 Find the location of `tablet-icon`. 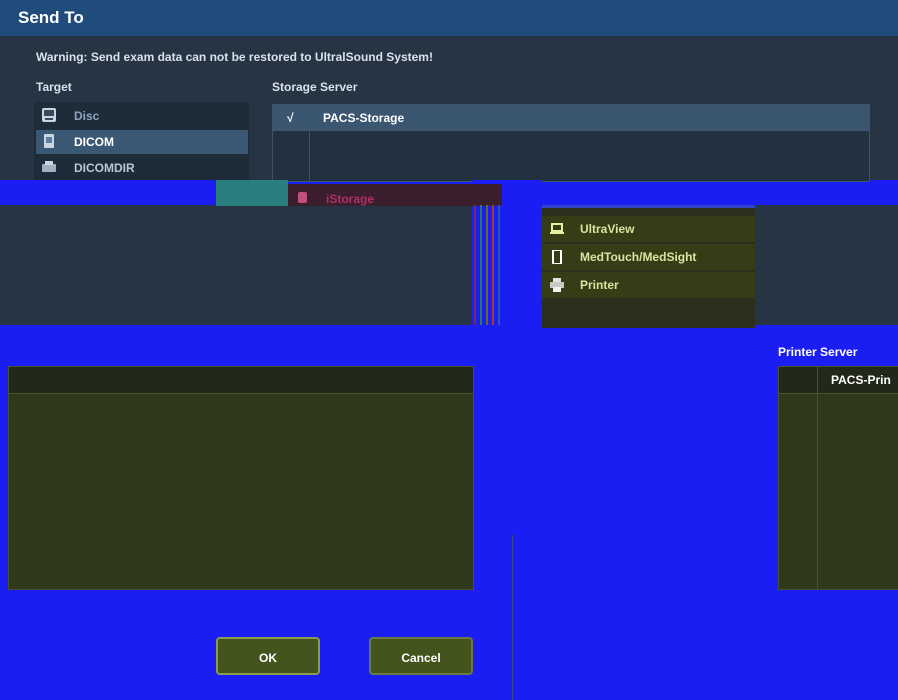

tablet-icon is located at coordinates (557, 257).